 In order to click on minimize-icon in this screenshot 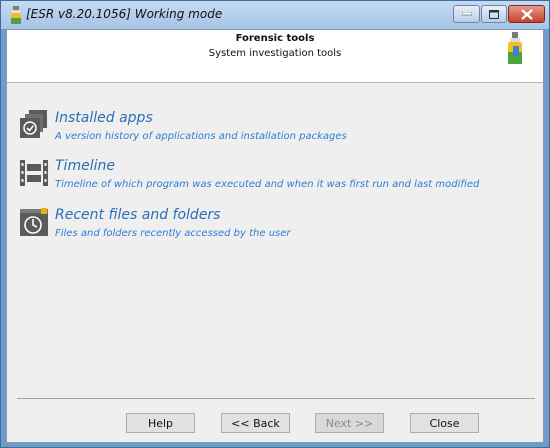, I will do `click(466, 14)`.